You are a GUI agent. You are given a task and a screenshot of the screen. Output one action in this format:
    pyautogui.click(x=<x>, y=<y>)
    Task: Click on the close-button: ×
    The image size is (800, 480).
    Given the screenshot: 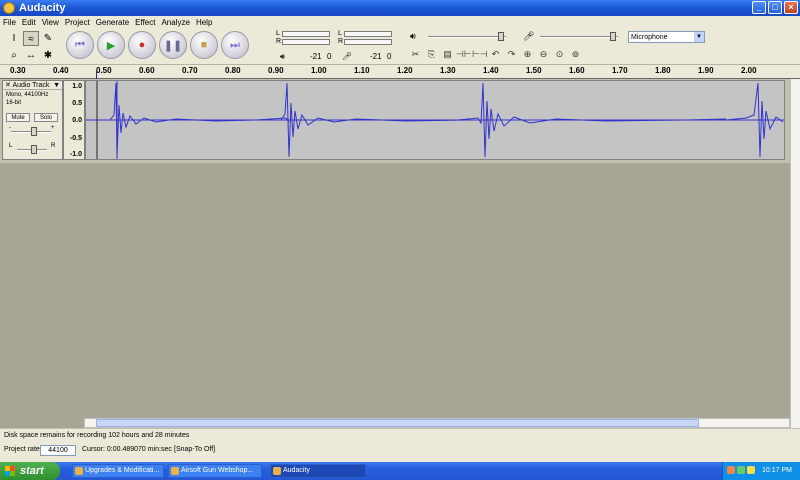 What is the action you would take?
    pyautogui.click(x=791, y=7)
    